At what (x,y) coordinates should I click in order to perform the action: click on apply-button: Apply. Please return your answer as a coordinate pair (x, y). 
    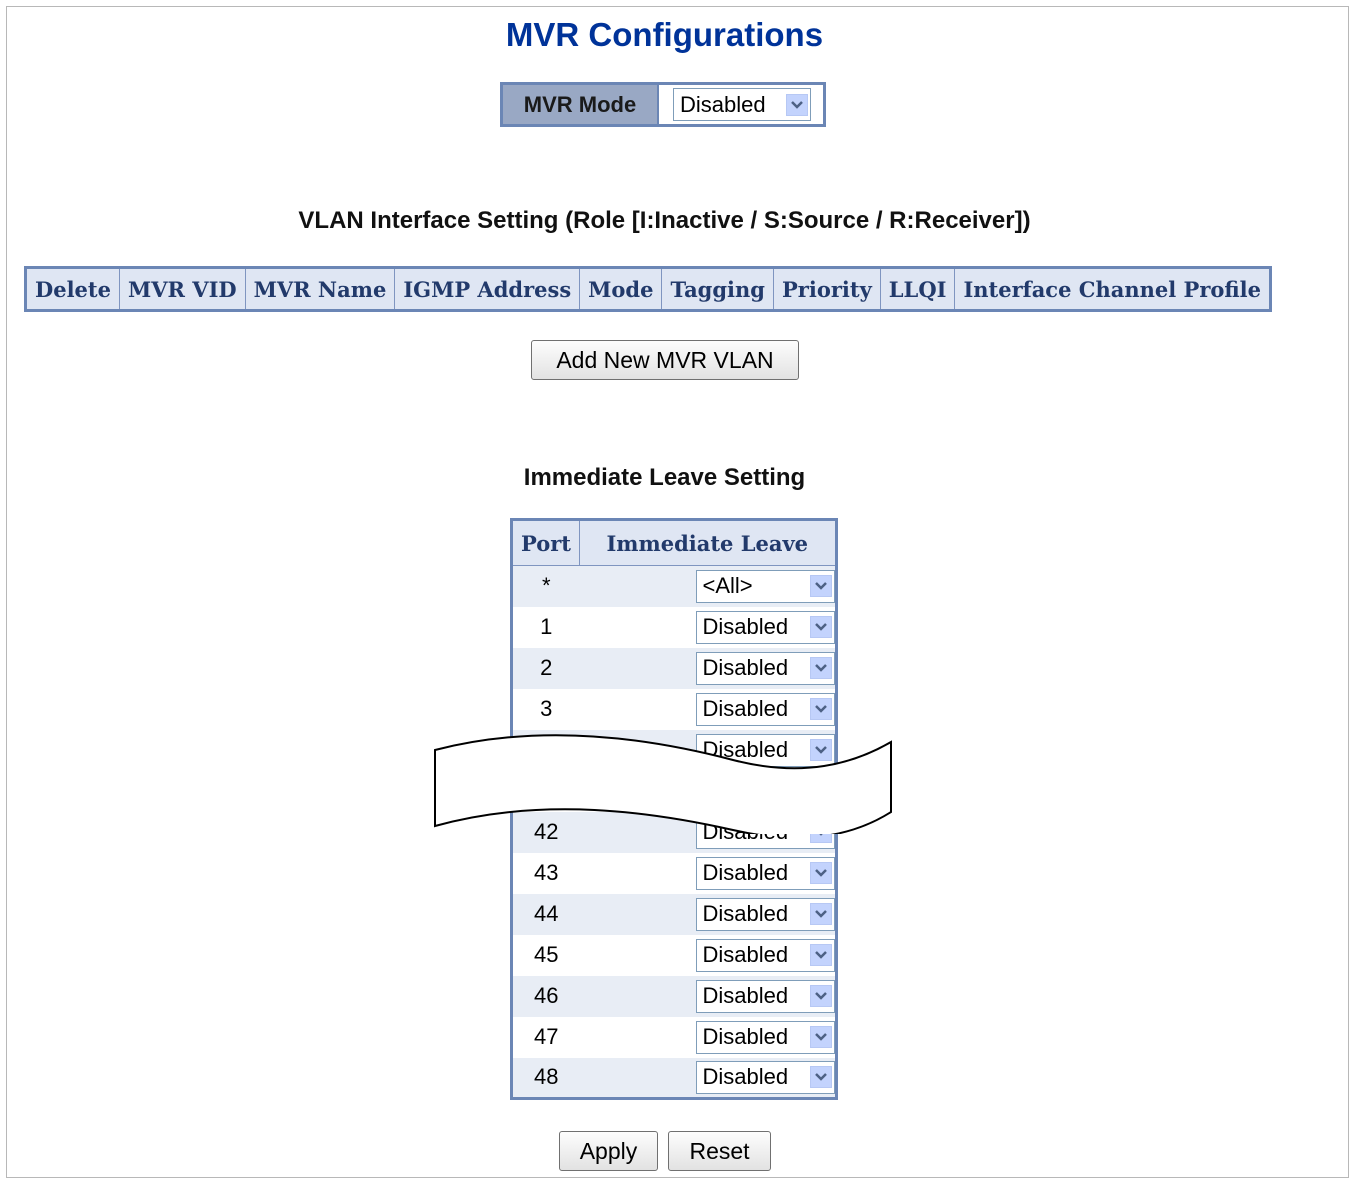
    Looking at the image, I should click on (608, 1151).